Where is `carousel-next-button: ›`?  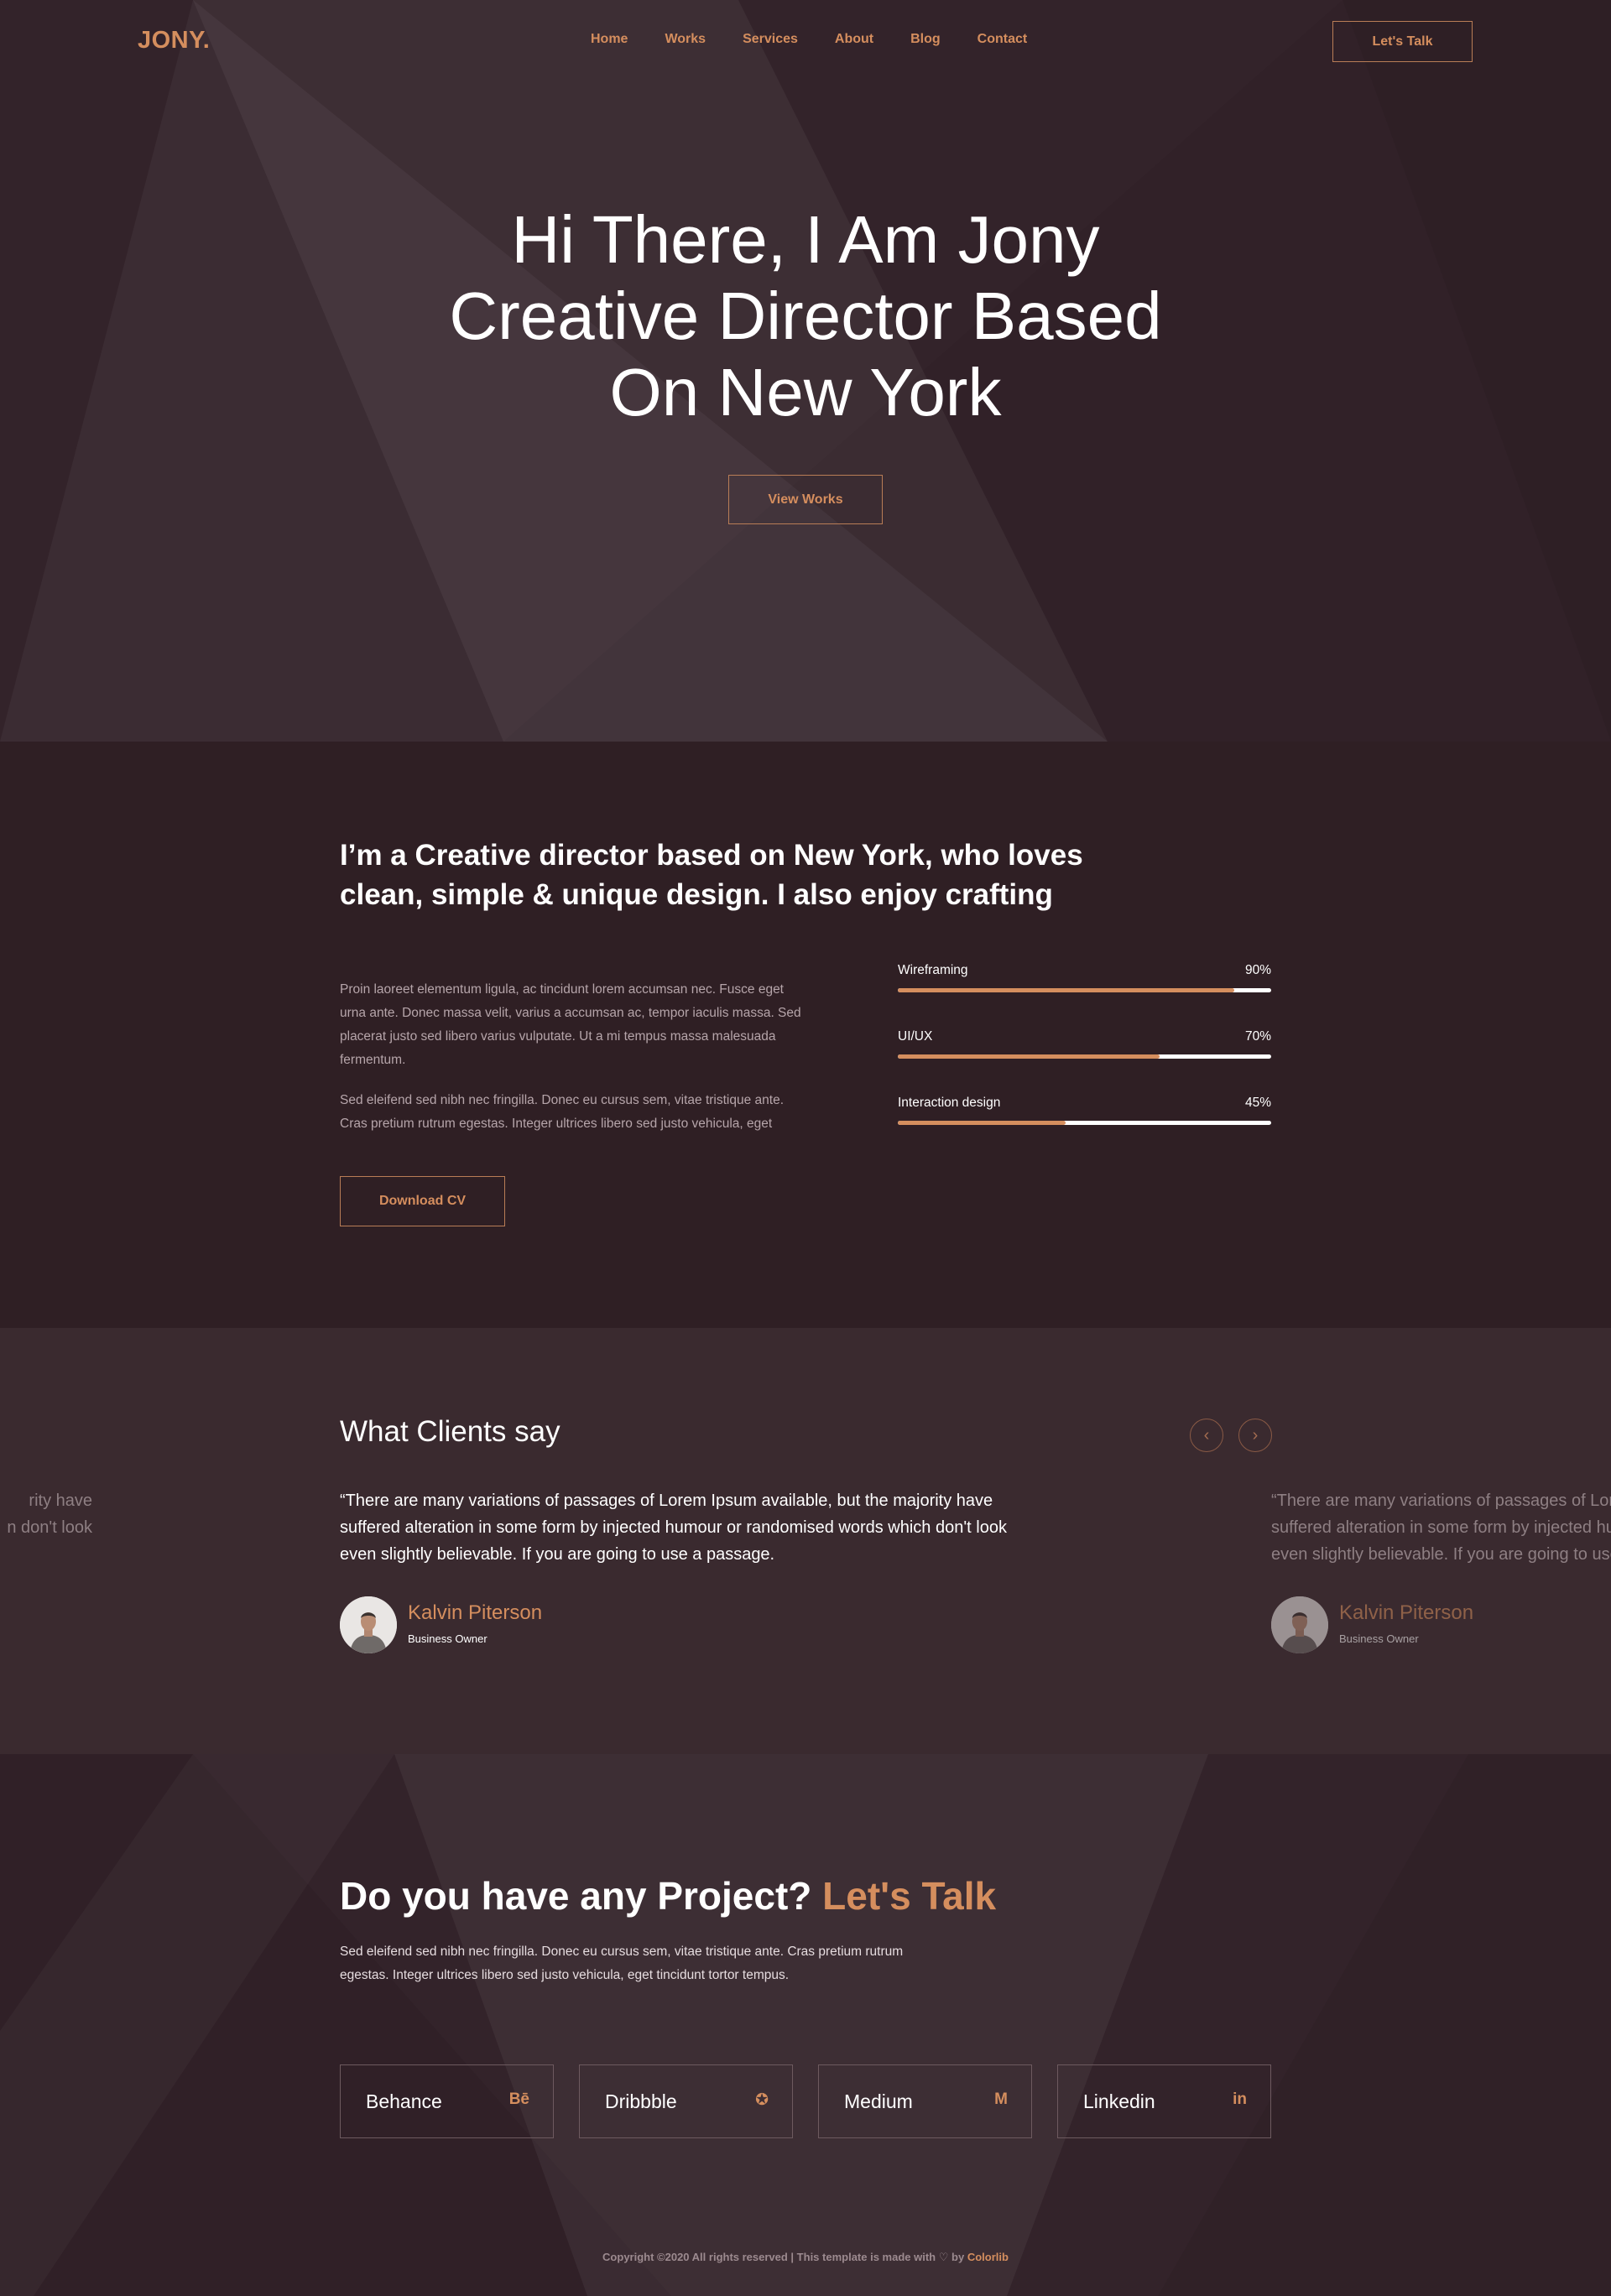
carousel-next-button: › is located at coordinates (1255, 1435).